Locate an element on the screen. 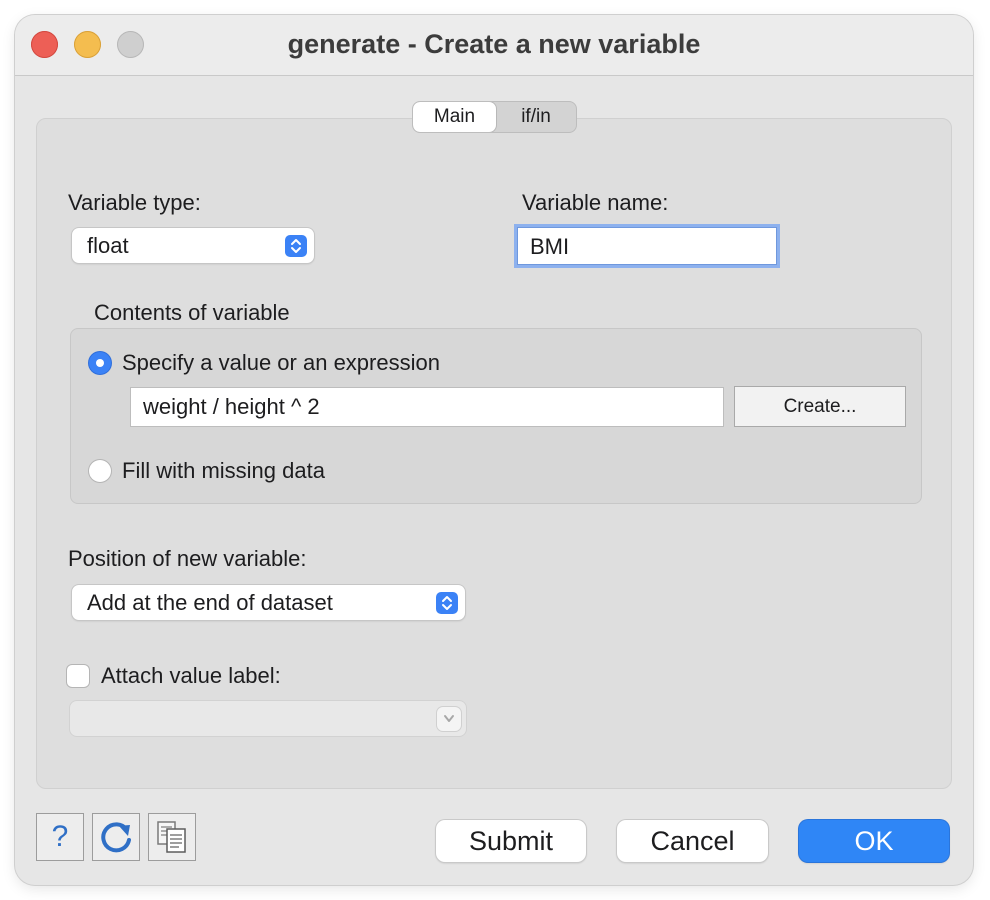 The width and height of the screenshot is (990, 900). missing-data-radio is located at coordinates (100, 471).